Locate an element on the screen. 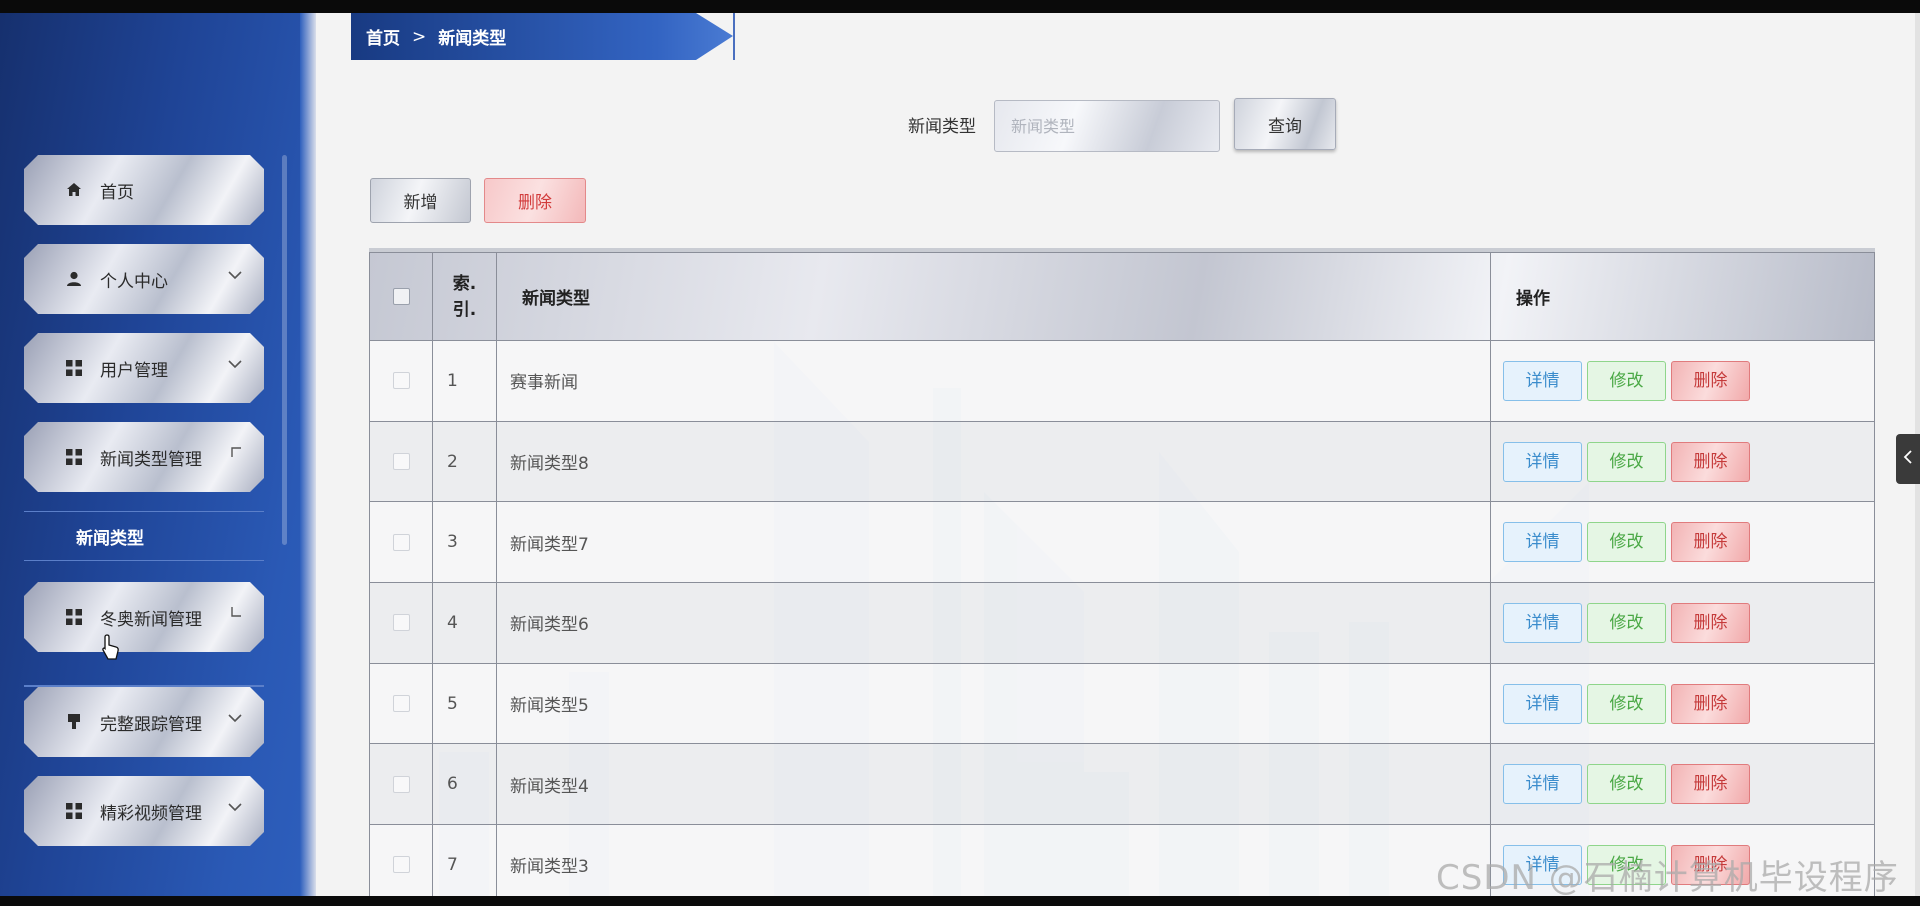 Image resolution: width=1920 pixels, height=906 pixels. sidebar-item-user-management: 用户管理 is located at coordinates (144, 368).